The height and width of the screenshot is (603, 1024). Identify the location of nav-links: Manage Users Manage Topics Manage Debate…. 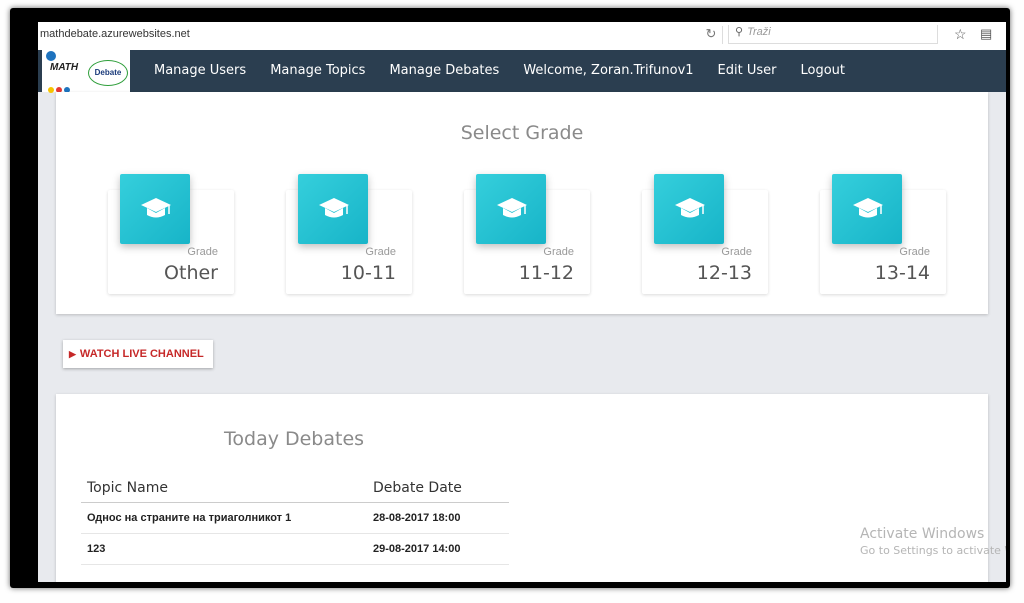
(511, 71).